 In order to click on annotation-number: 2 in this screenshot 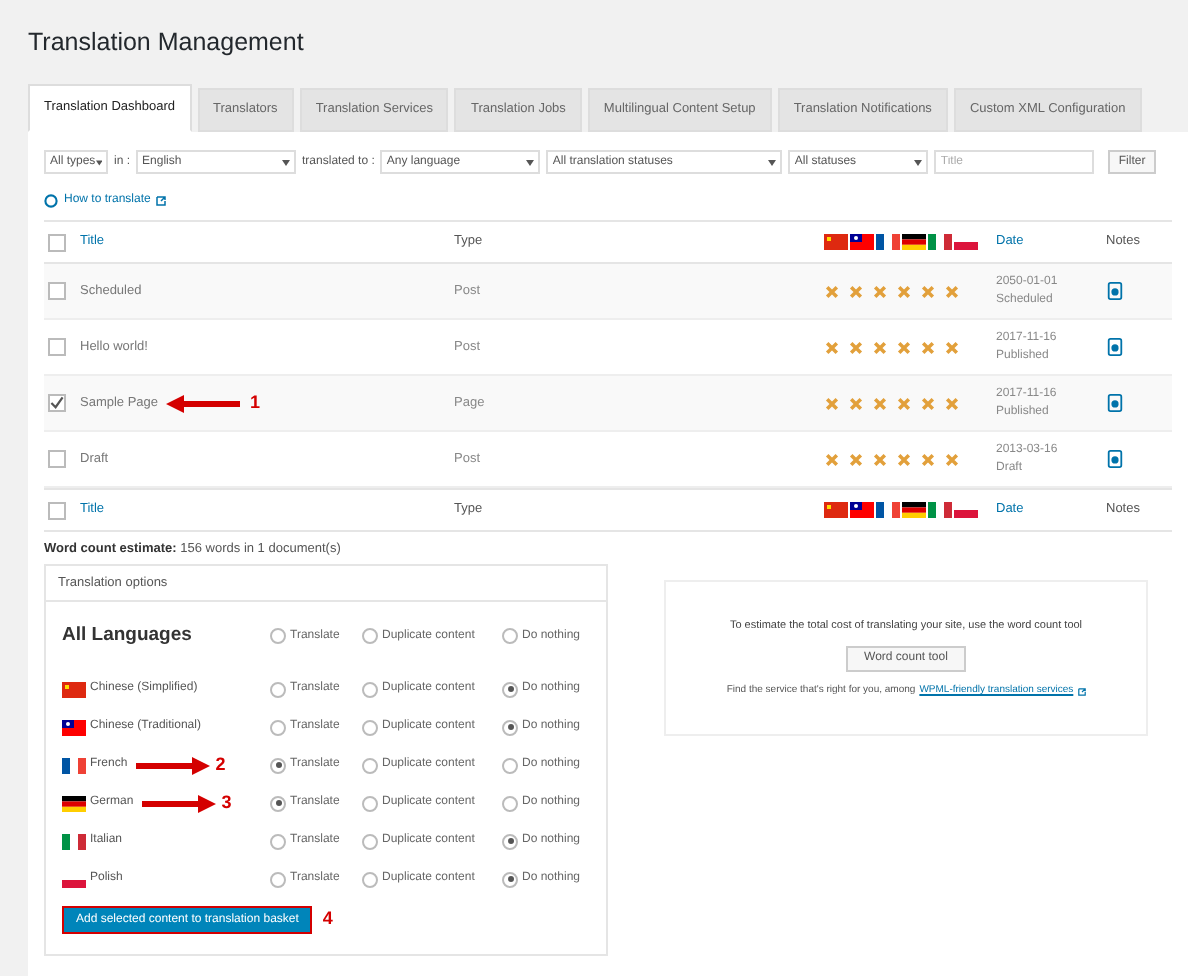, I will do `click(220, 764)`.